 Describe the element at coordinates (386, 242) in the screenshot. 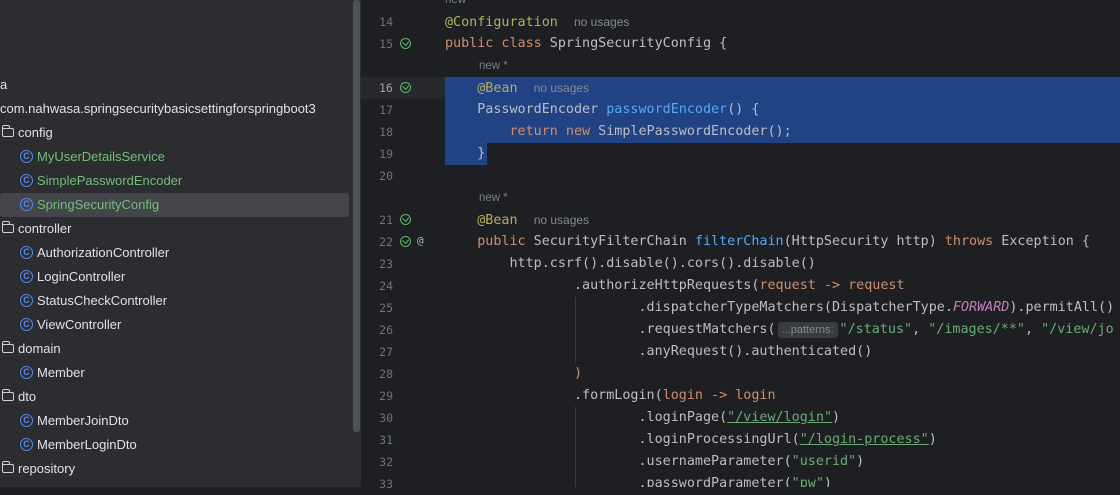

I see `line-number: 22` at that location.